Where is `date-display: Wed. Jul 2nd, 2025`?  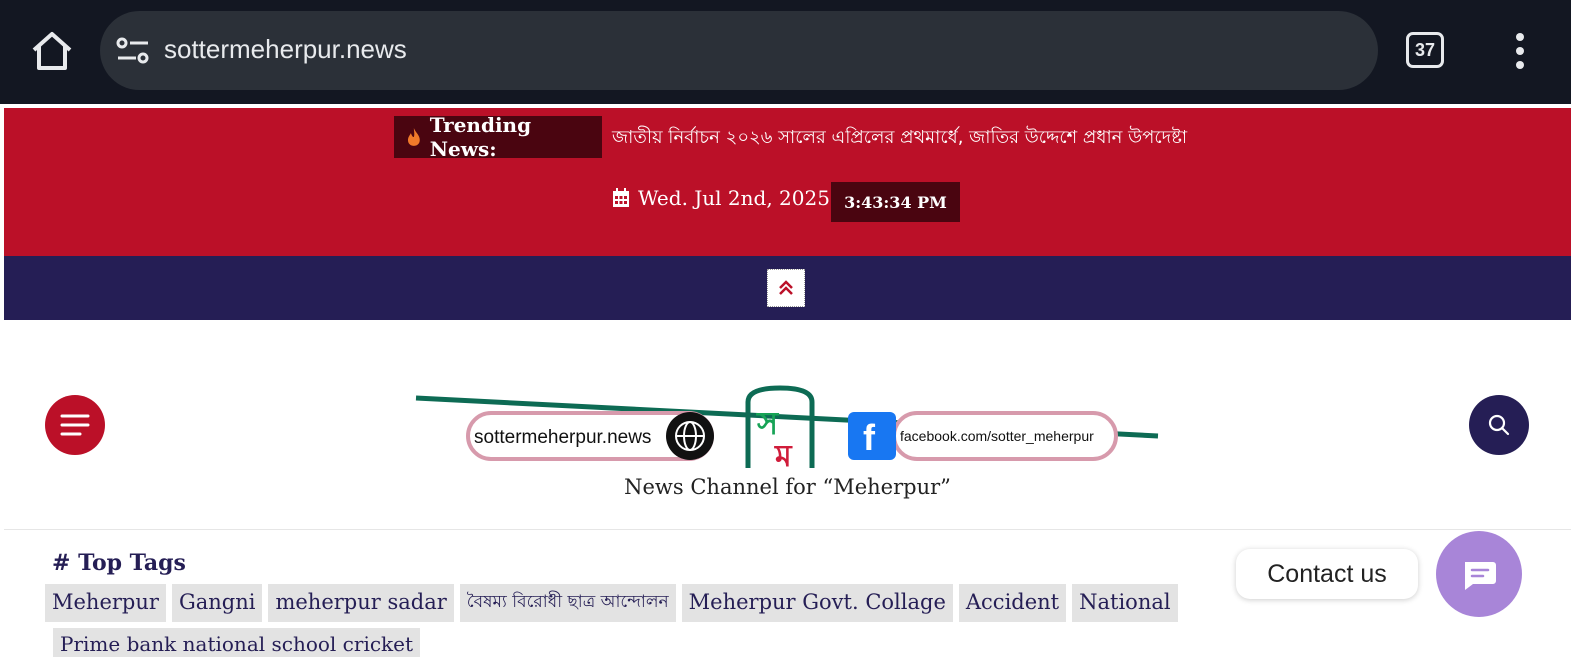 date-display: Wed. Jul 2nd, 2025 is located at coordinates (721, 198).